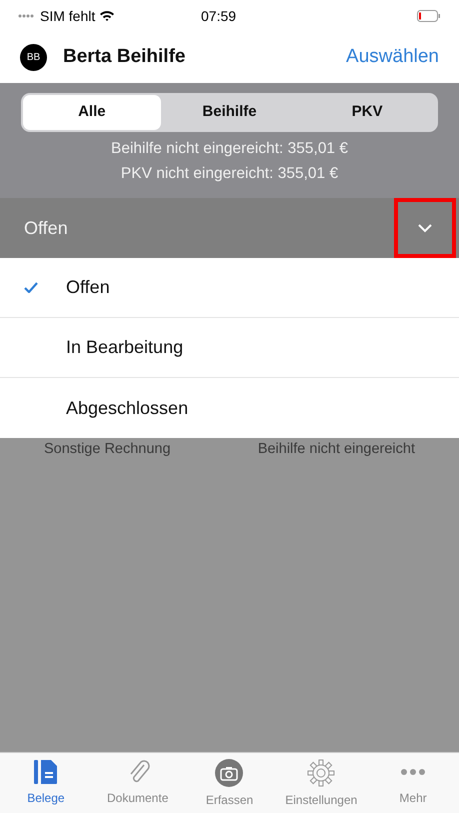 This screenshot has width=459, height=813. I want to click on summary-text: PKV nicht eingereicht: 355,01 €, so click(230, 174).